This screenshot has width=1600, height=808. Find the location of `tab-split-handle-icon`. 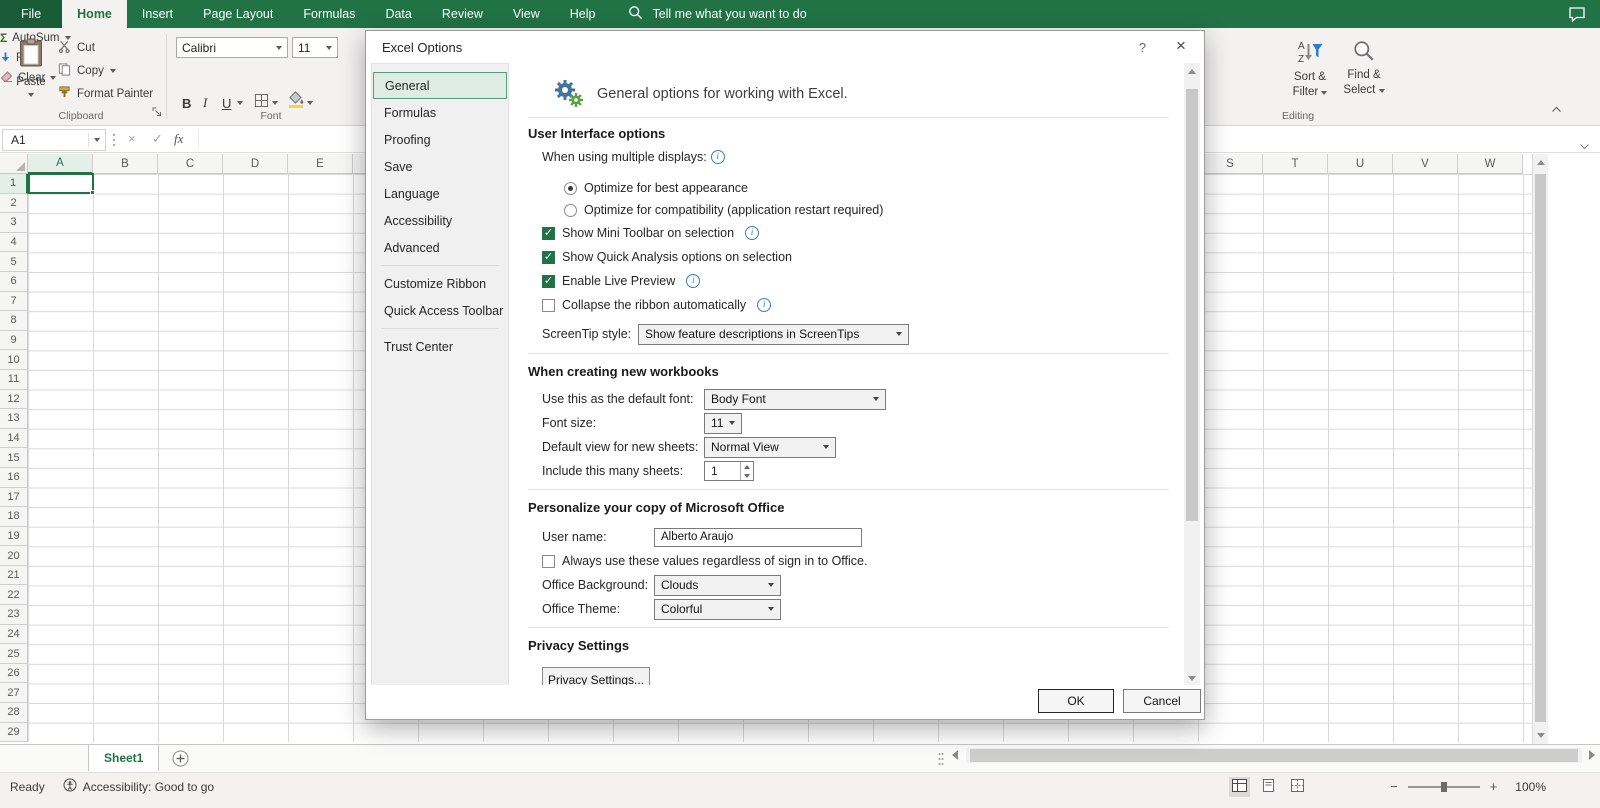

tab-split-handle-icon is located at coordinates (941, 761).